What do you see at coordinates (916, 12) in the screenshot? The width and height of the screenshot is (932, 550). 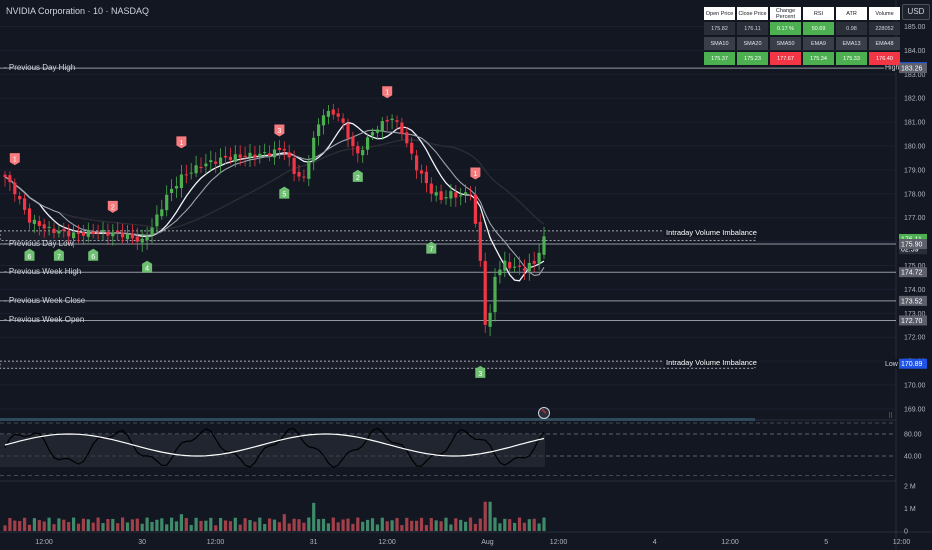 I see `currency-button: USD` at bounding box center [916, 12].